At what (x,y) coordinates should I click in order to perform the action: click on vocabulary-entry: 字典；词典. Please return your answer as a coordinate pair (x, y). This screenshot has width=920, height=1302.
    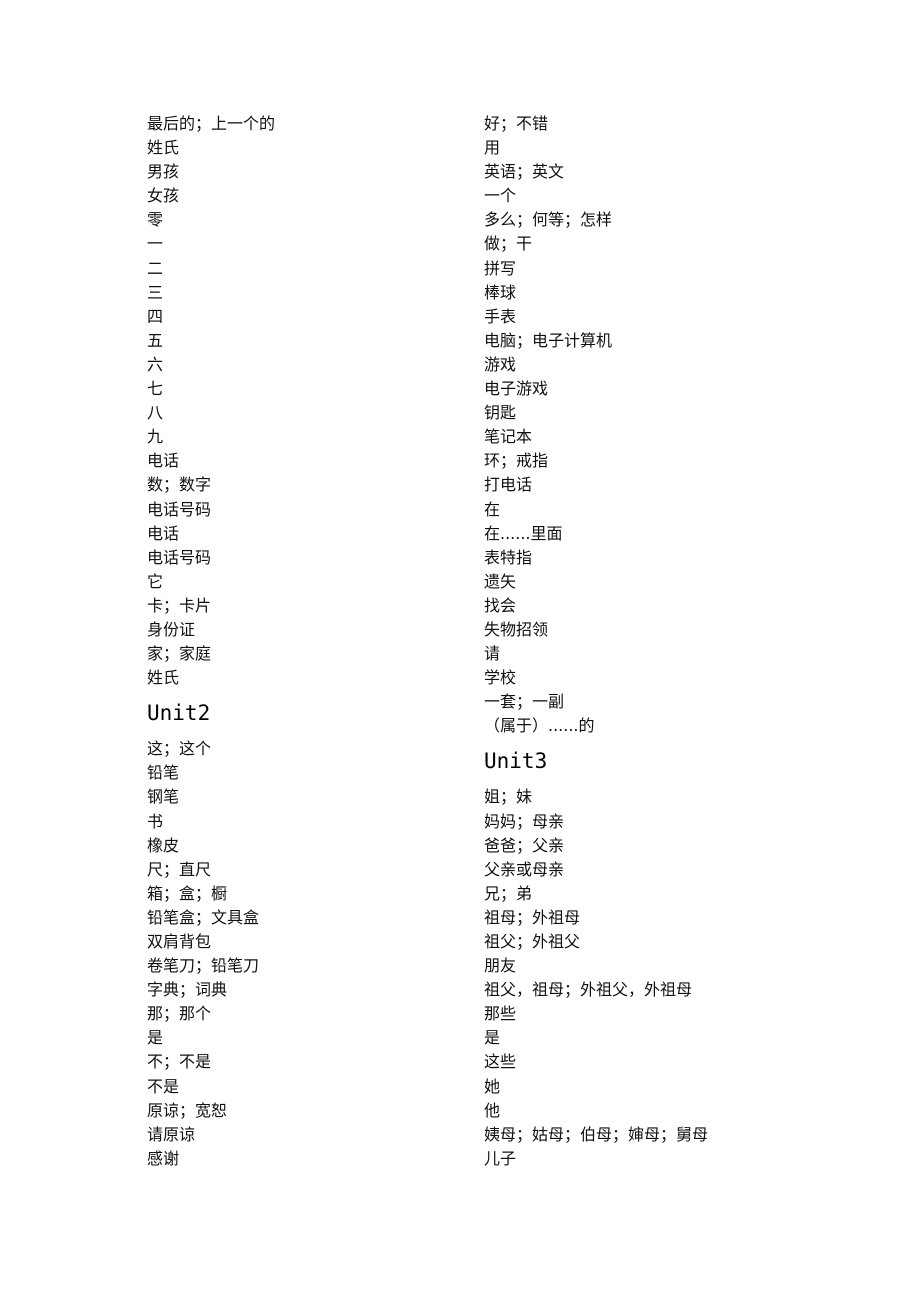
    Looking at the image, I should click on (187, 990).